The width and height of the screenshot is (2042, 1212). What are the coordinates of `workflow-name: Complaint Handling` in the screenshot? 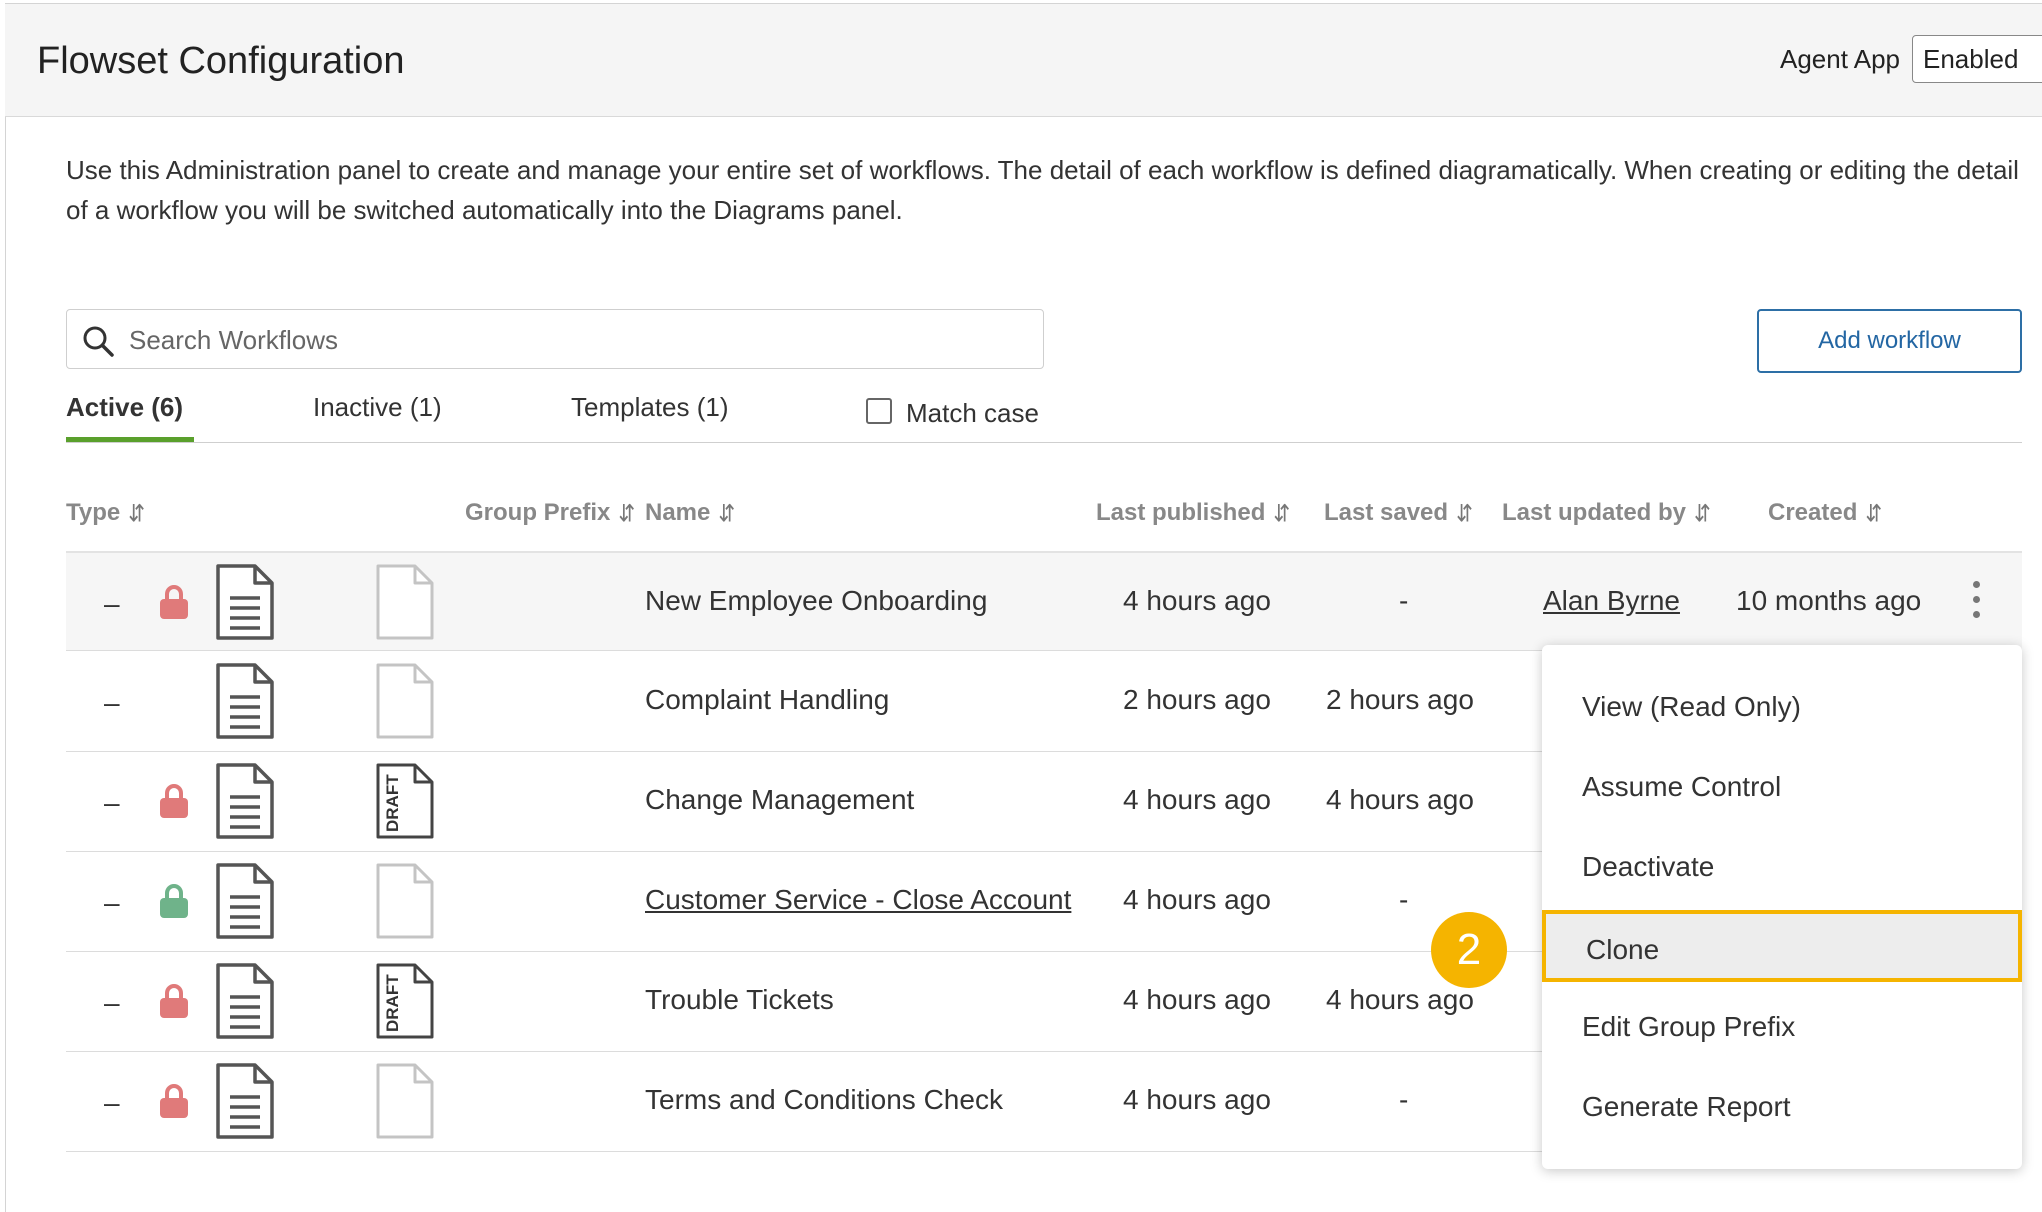 It's located at (767, 699).